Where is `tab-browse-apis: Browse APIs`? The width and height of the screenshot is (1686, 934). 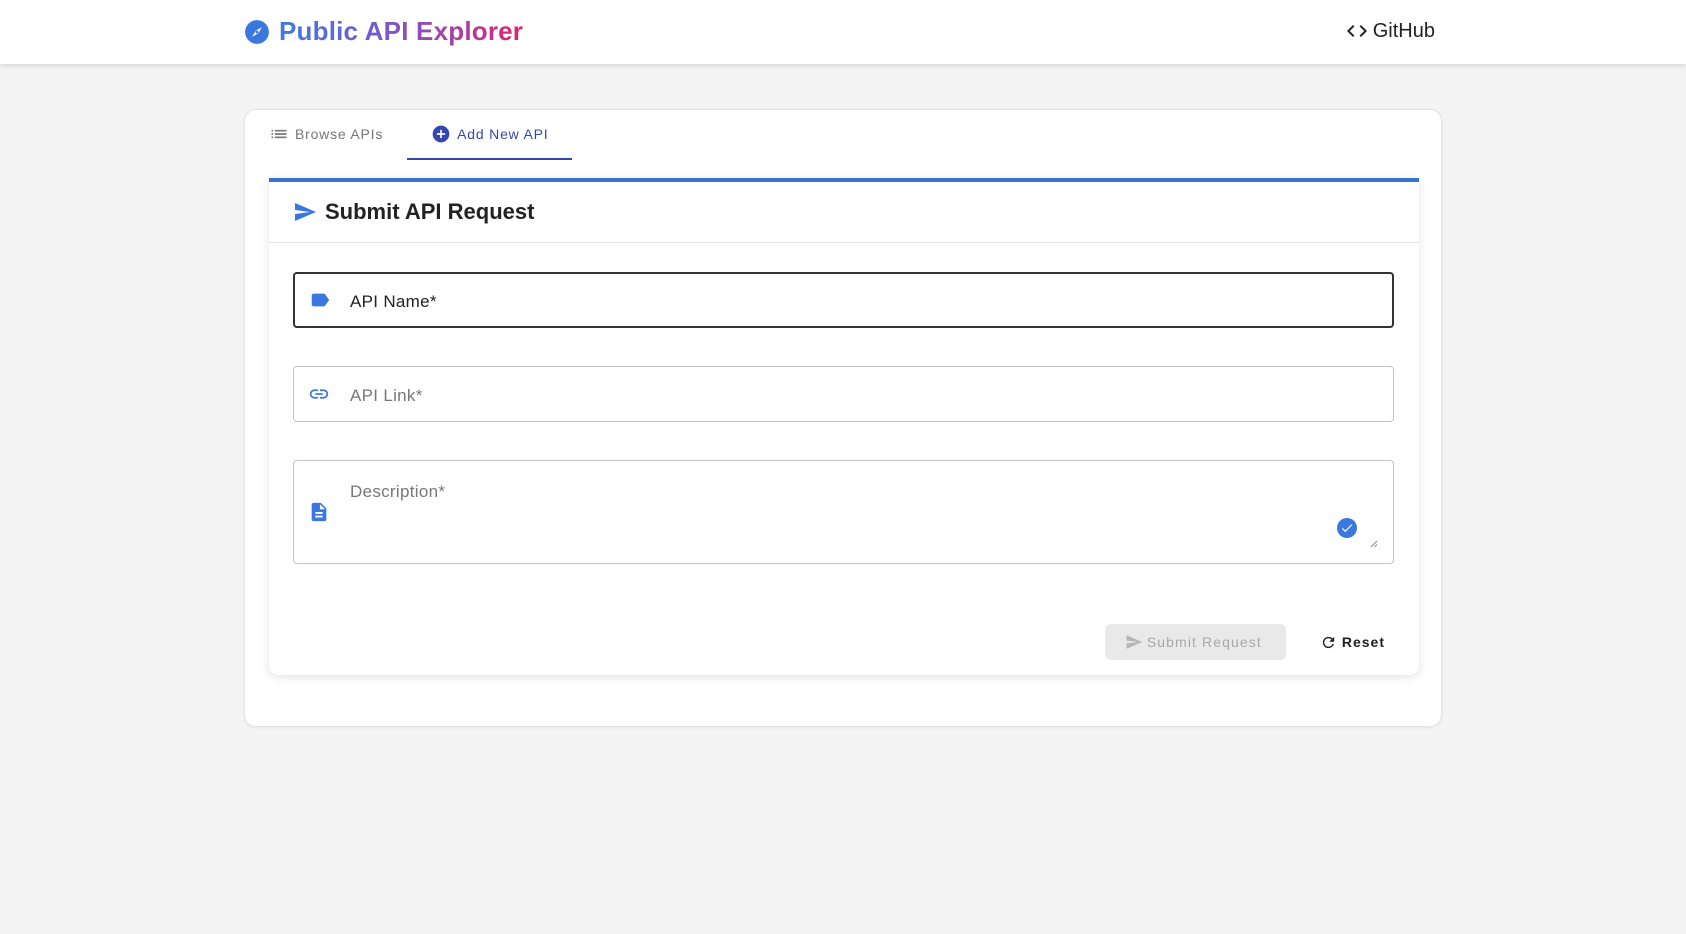 tab-browse-apis: Browse APIs is located at coordinates (338, 134).